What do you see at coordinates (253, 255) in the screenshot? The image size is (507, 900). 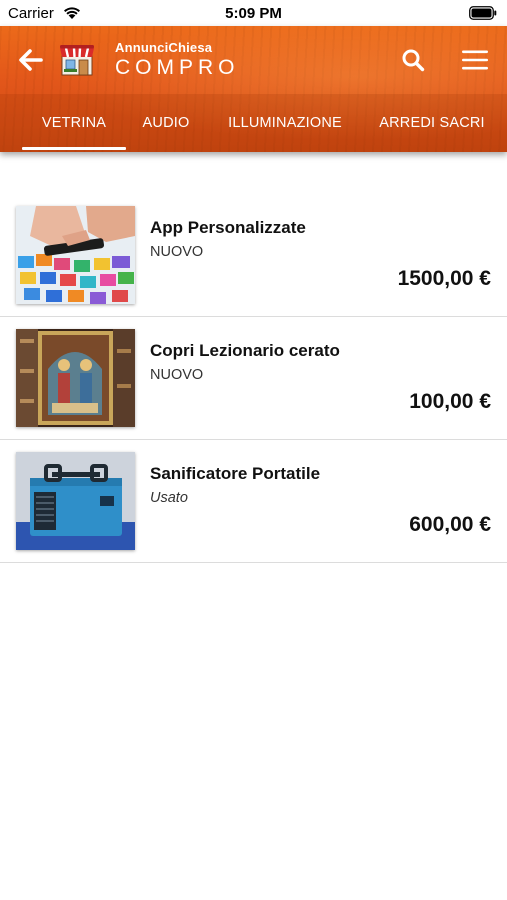 I see `list-item: App Personalizzate NUOVO 1500,00 €` at bounding box center [253, 255].